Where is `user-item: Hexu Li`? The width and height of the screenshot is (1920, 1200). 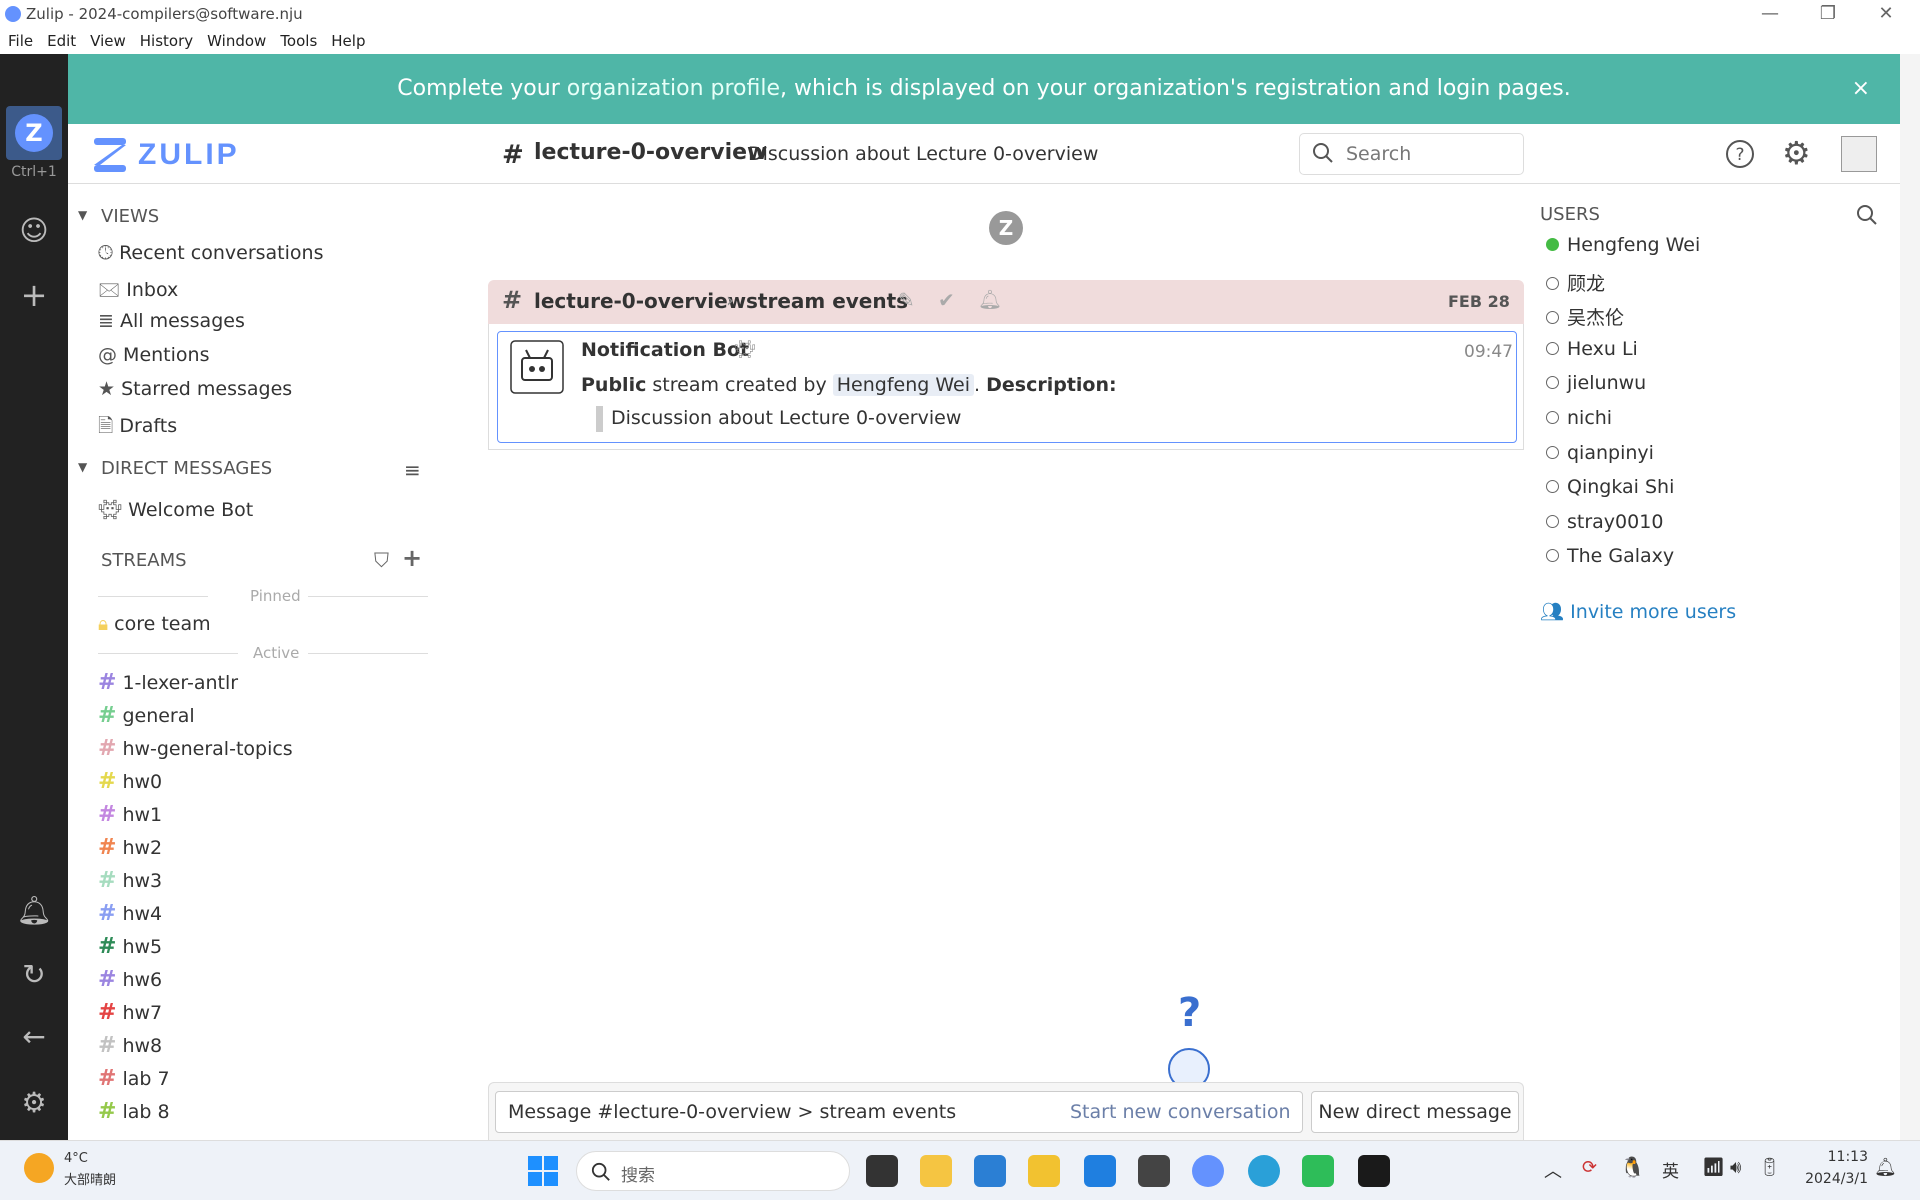 user-item: Hexu Li is located at coordinates (1592, 349).